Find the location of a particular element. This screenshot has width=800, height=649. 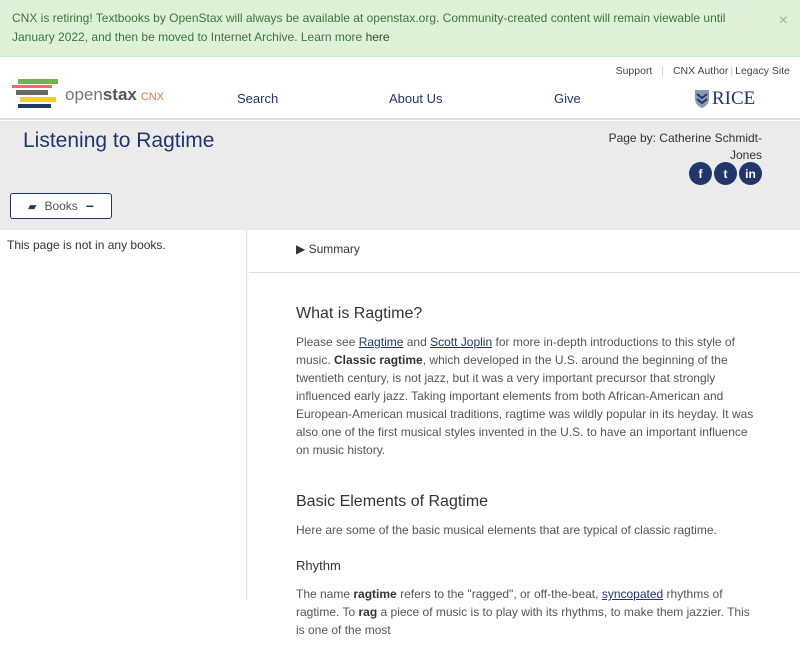

page-author: Page by: Catherine Schmidt-Jones is located at coordinates (685, 146).